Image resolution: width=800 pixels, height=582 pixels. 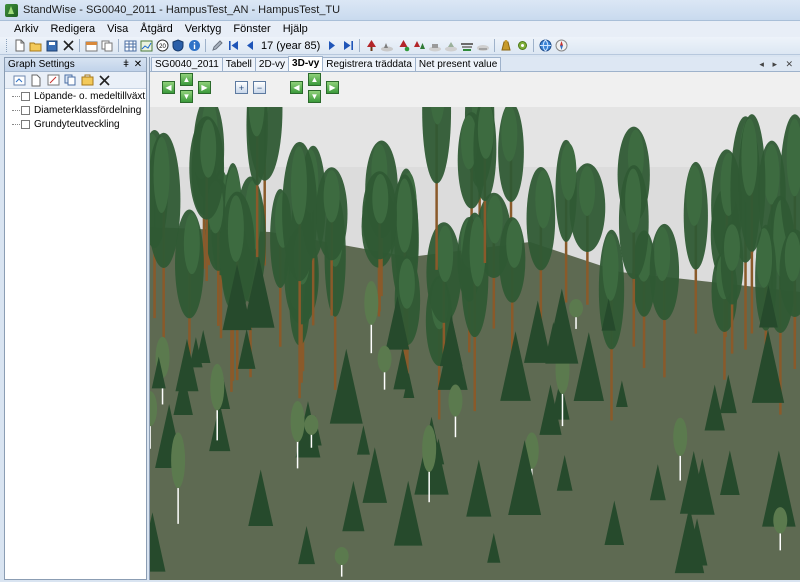 What do you see at coordinates (451, 46) in the screenshot?
I see `fertilize-icon` at bounding box center [451, 46].